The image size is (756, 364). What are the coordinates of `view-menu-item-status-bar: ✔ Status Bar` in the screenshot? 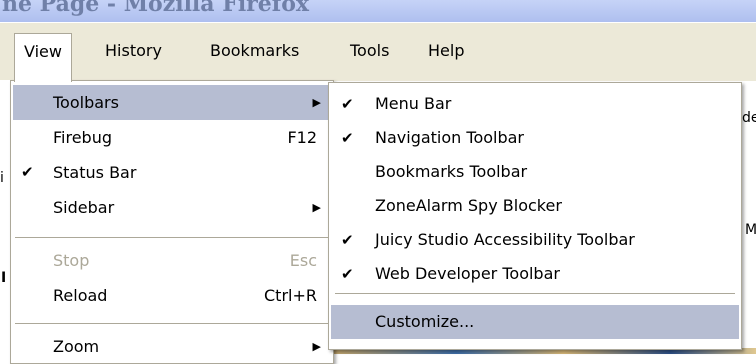 It's located at (172, 172).